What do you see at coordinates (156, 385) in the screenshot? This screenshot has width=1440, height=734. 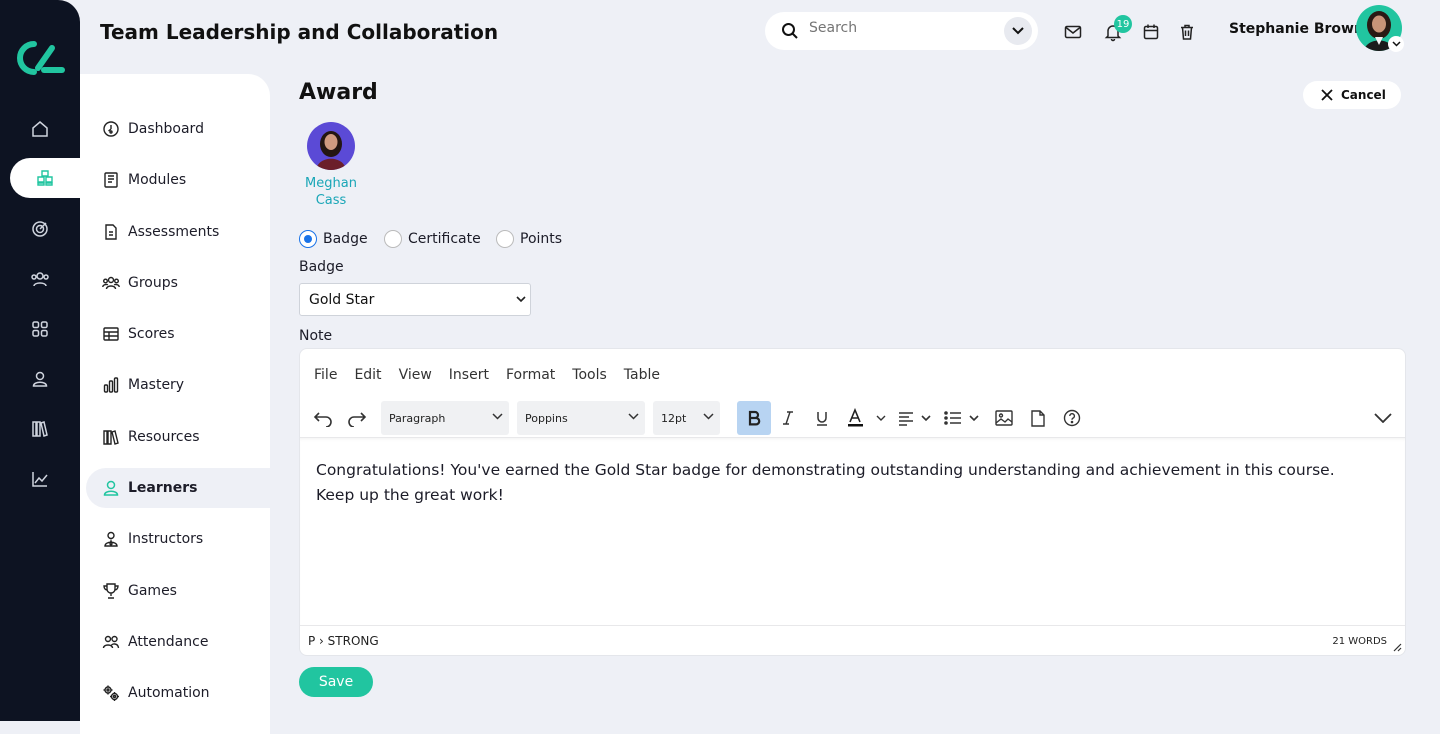 I see `sidebar-item-label: Mastery` at bounding box center [156, 385].